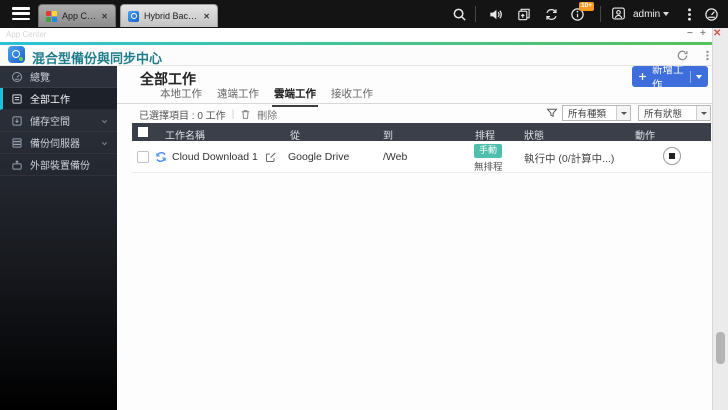  I want to click on cloud-sync-job-icon, so click(161, 157).